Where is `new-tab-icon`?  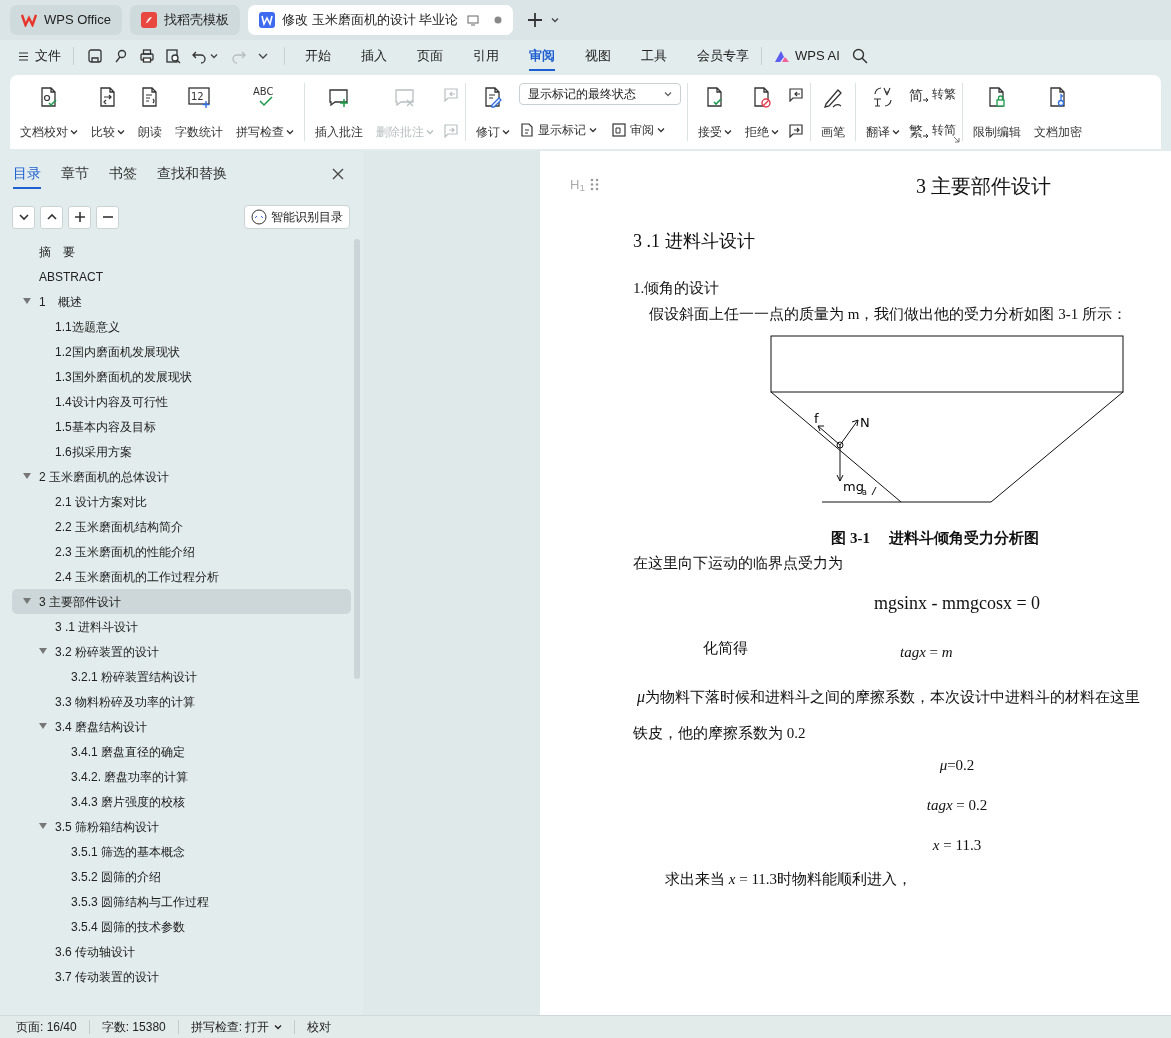 new-tab-icon is located at coordinates (535, 20).